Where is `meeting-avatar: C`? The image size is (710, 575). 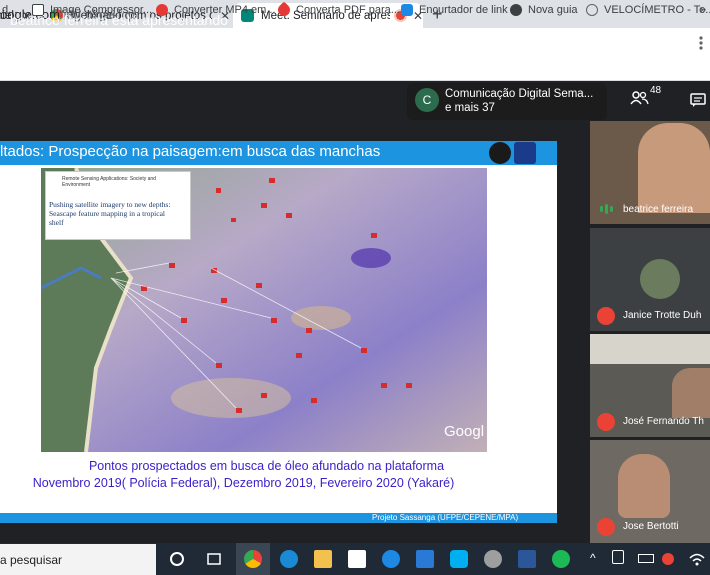
meeting-avatar: C is located at coordinates (427, 100).